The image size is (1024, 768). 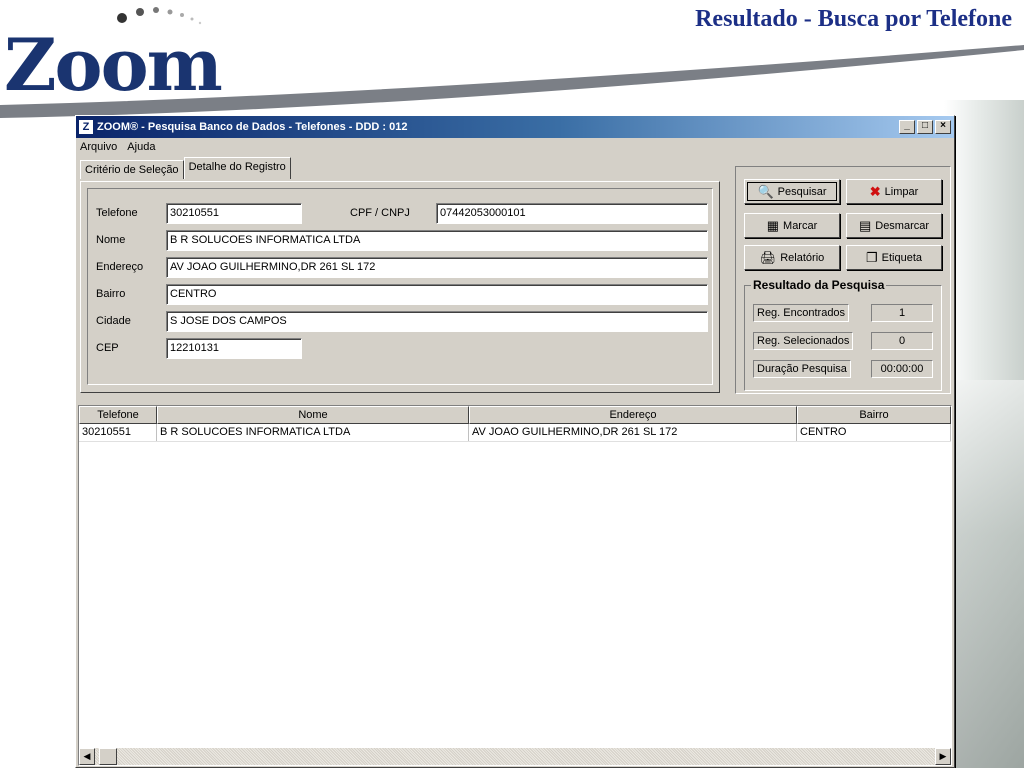 What do you see at coordinates (925, 127) in the screenshot?
I see `maximize-button: □` at bounding box center [925, 127].